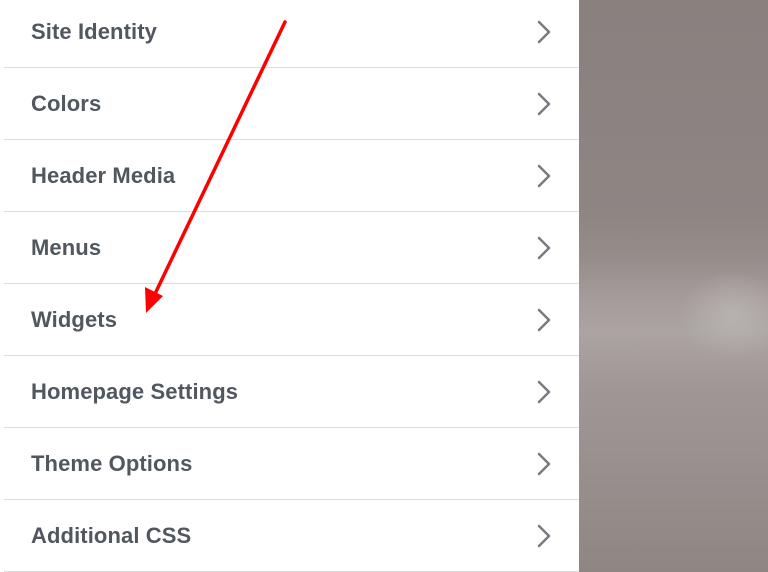 This screenshot has width=768, height=572. What do you see at coordinates (74, 319) in the screenshot?
I see `section-label: Widgets` at bounding box center [74, 319].